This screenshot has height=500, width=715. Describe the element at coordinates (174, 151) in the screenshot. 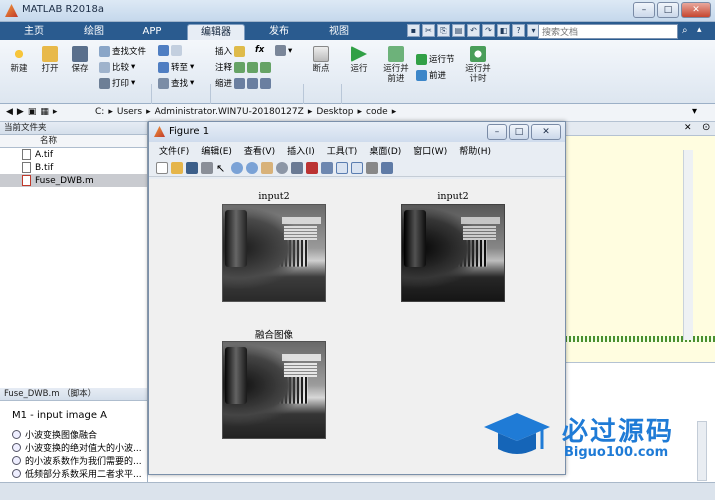

I see `menu-file: 文件(F)` at that location.